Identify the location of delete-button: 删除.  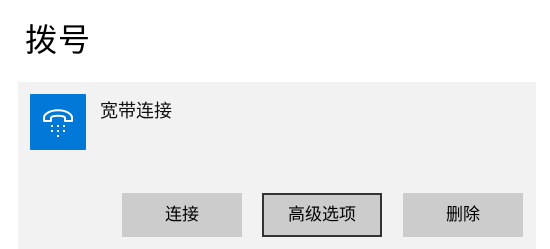
(463, 215).